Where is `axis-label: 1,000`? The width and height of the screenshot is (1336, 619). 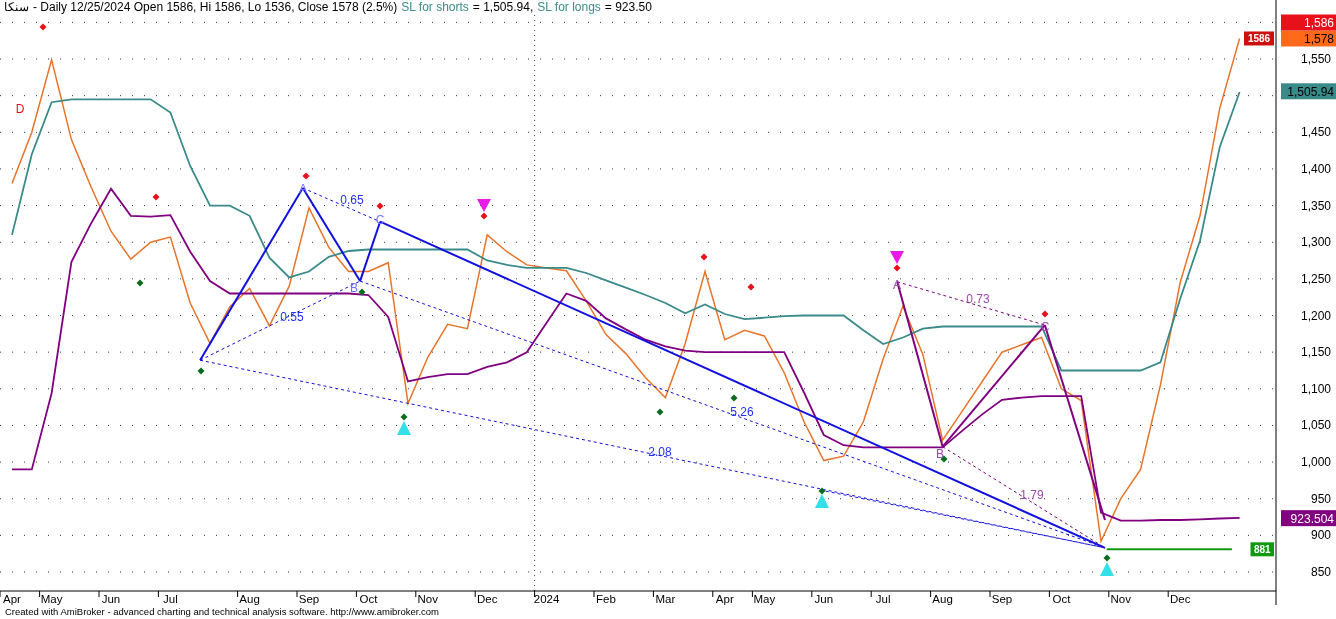
axis-label: 1,000 is located at coordinates (1315, 462).